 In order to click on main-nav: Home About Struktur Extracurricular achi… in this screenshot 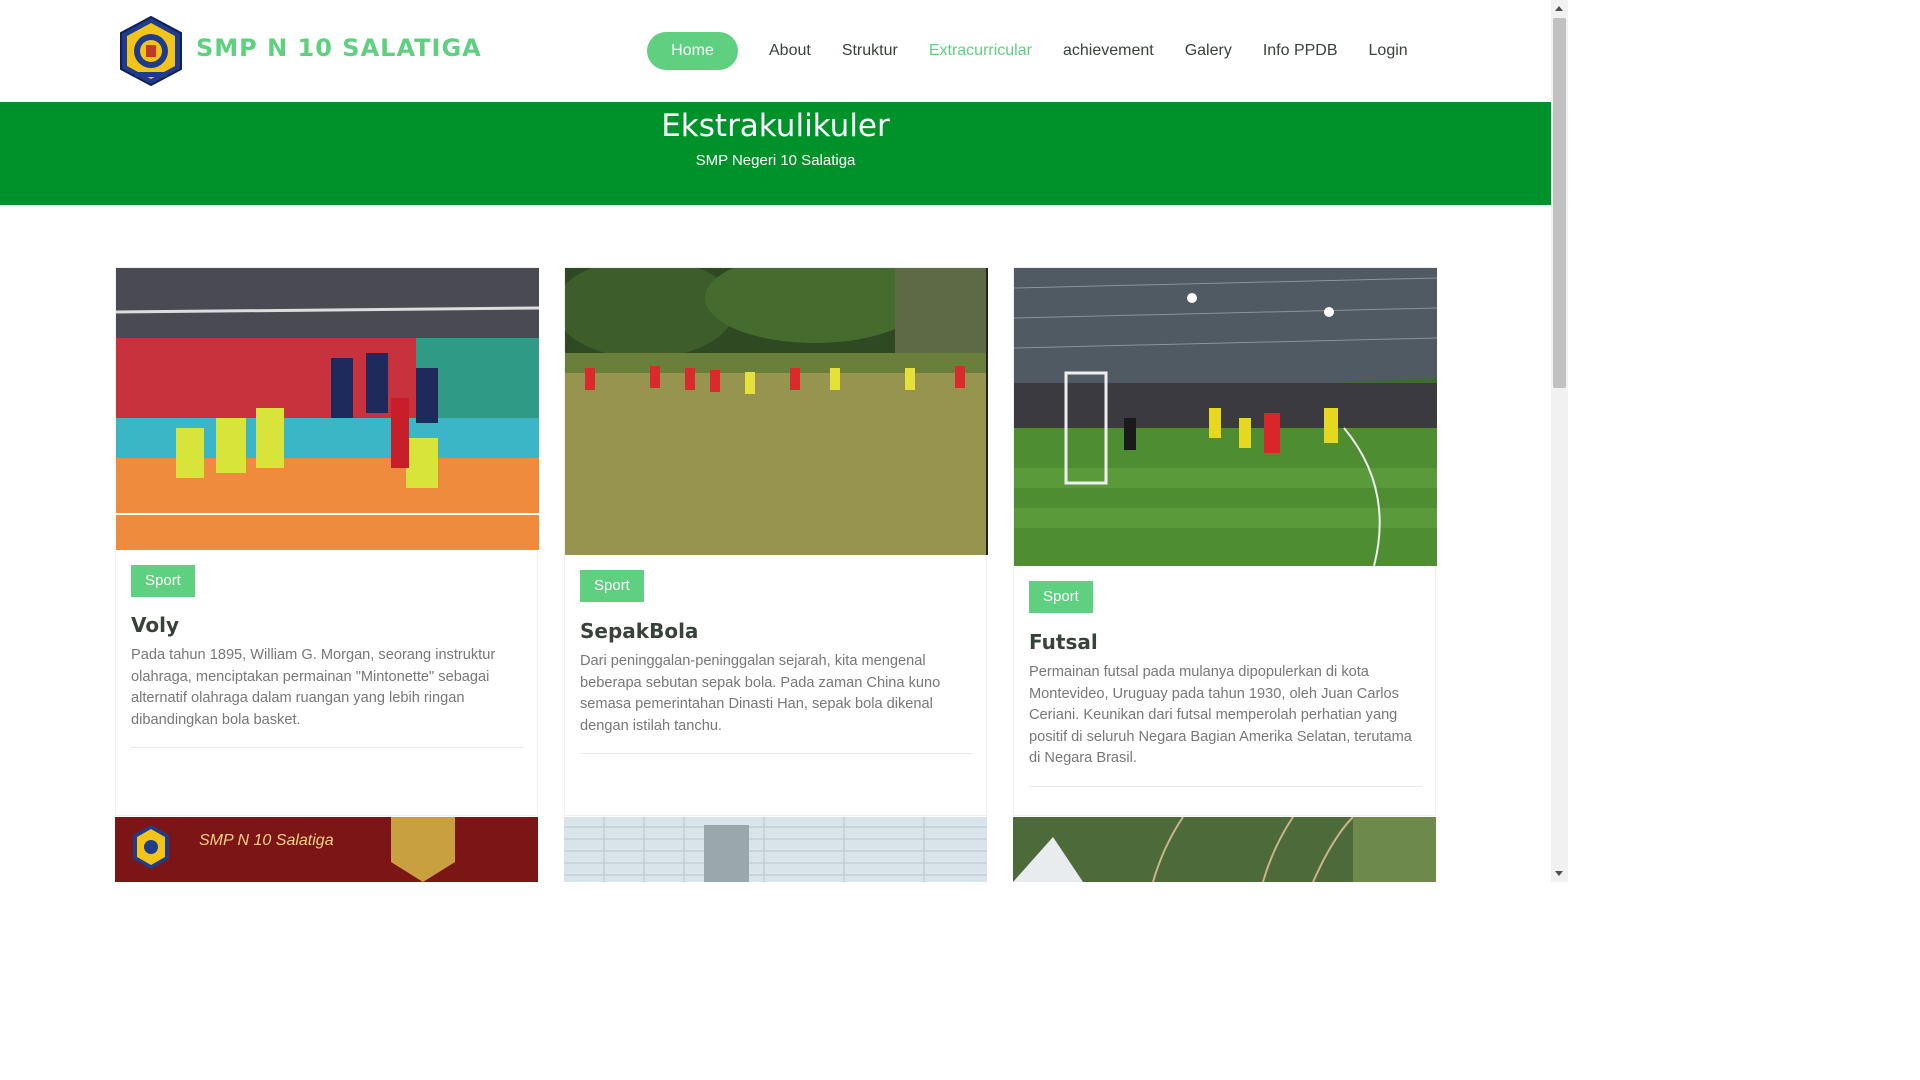, I will do `click(1027, 51)`.